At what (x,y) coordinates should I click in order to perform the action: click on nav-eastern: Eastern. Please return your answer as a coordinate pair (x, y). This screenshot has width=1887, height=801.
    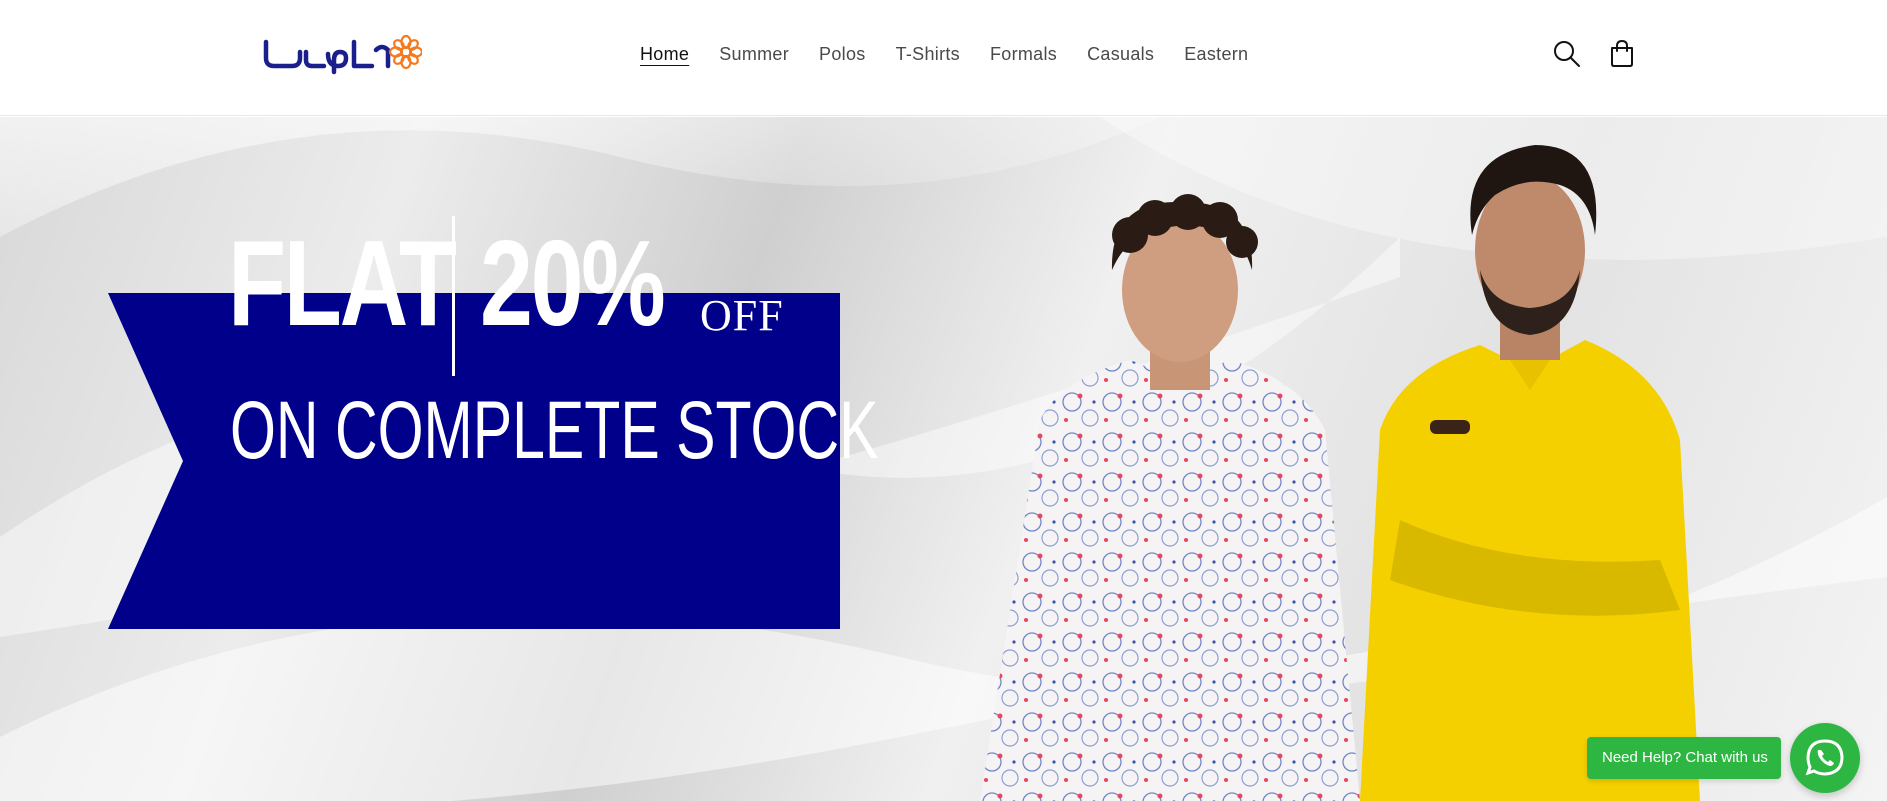
    Looking at the image, I should click on (1216, 54).